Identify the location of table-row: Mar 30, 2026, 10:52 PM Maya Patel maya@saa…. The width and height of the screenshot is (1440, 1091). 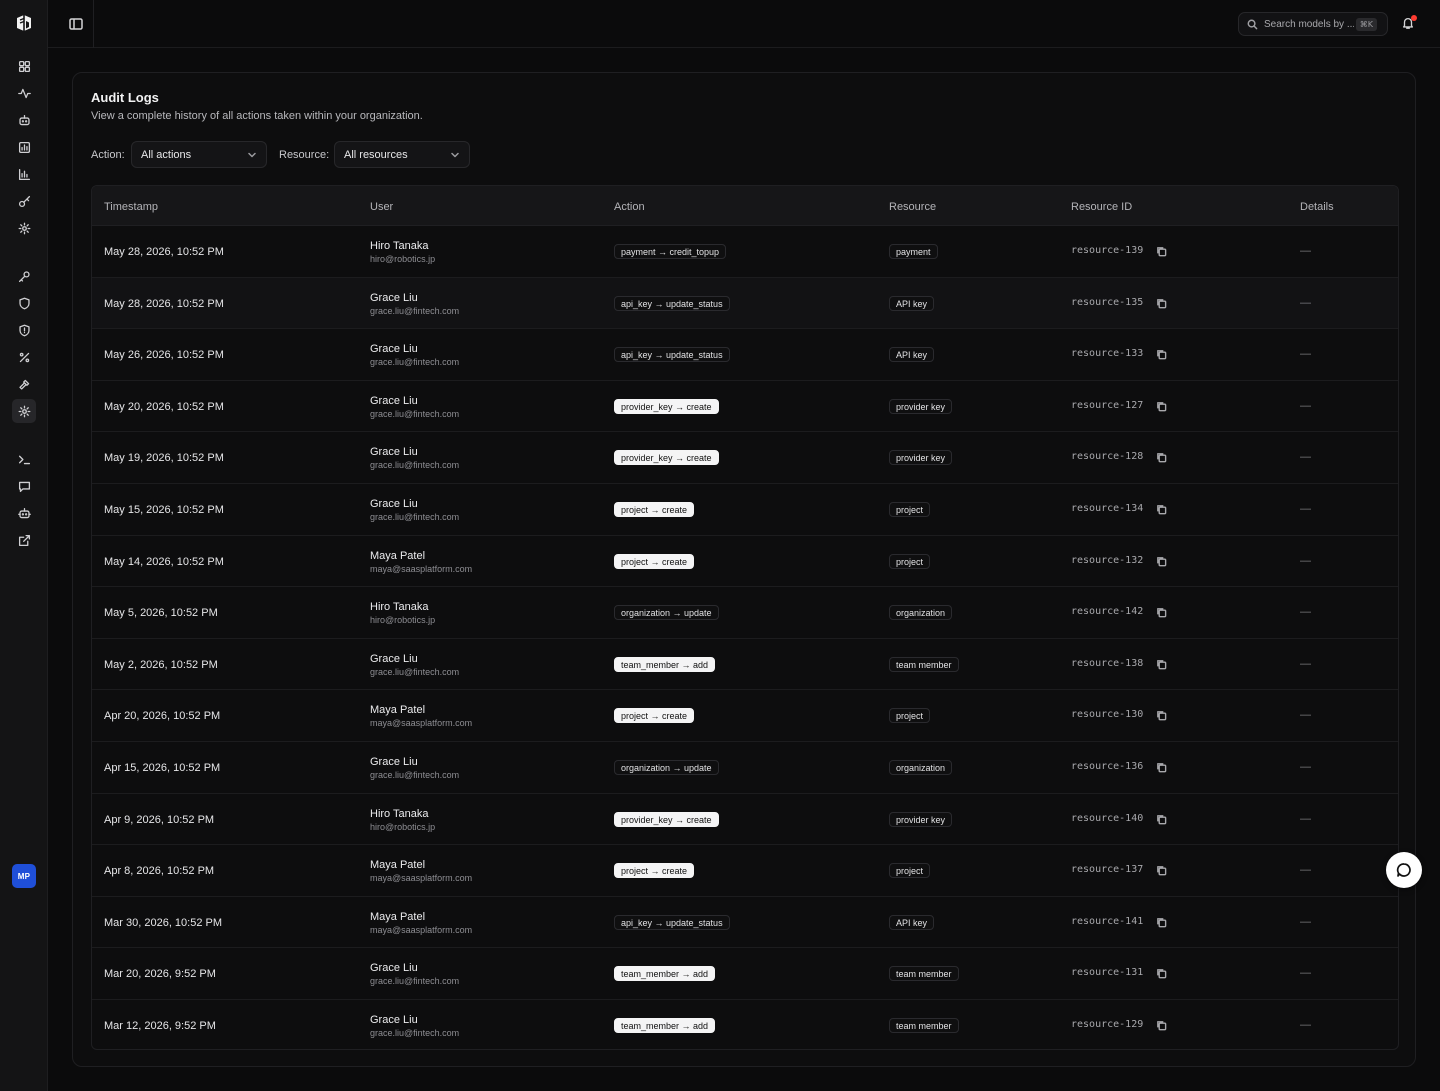
(745, 923).